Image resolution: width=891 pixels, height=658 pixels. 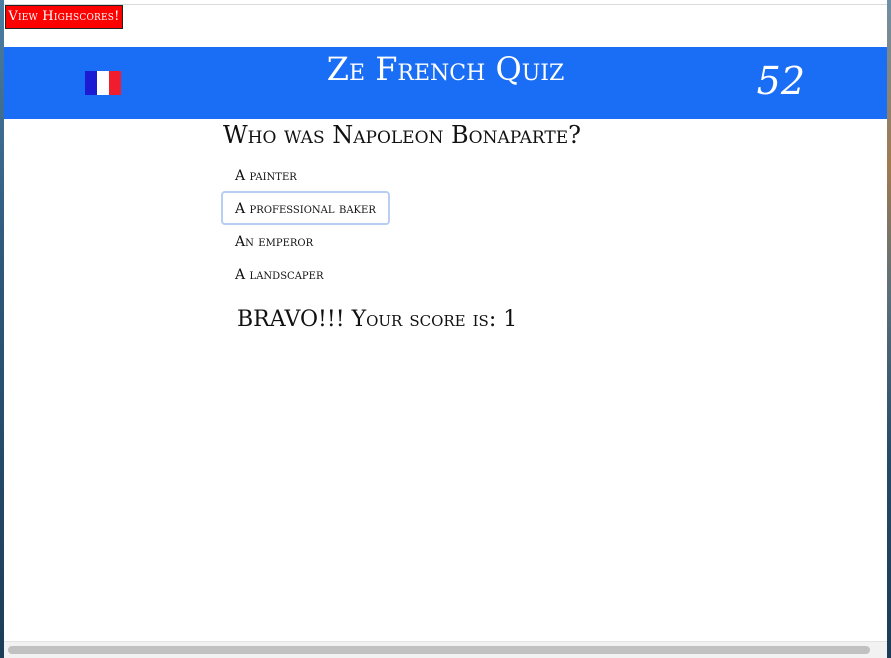 I want to click on desktop-background-right, so click(x=889, y=329).